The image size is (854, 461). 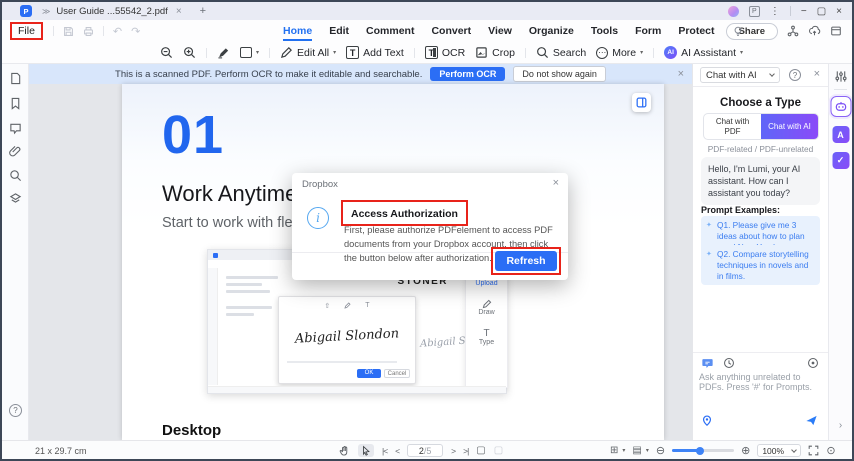 What do you see at coordinates (375, 52) in the screenshot?
I see `add-text-button: T Add Text` at bounding box center [375, 52].